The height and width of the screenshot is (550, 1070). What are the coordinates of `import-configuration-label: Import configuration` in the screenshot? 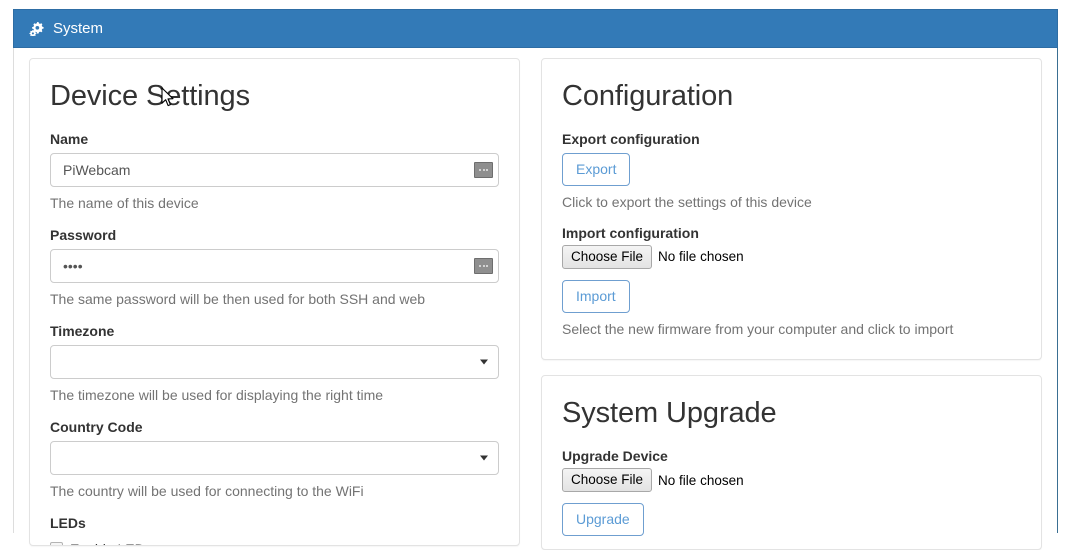 It's located at (630, 232).